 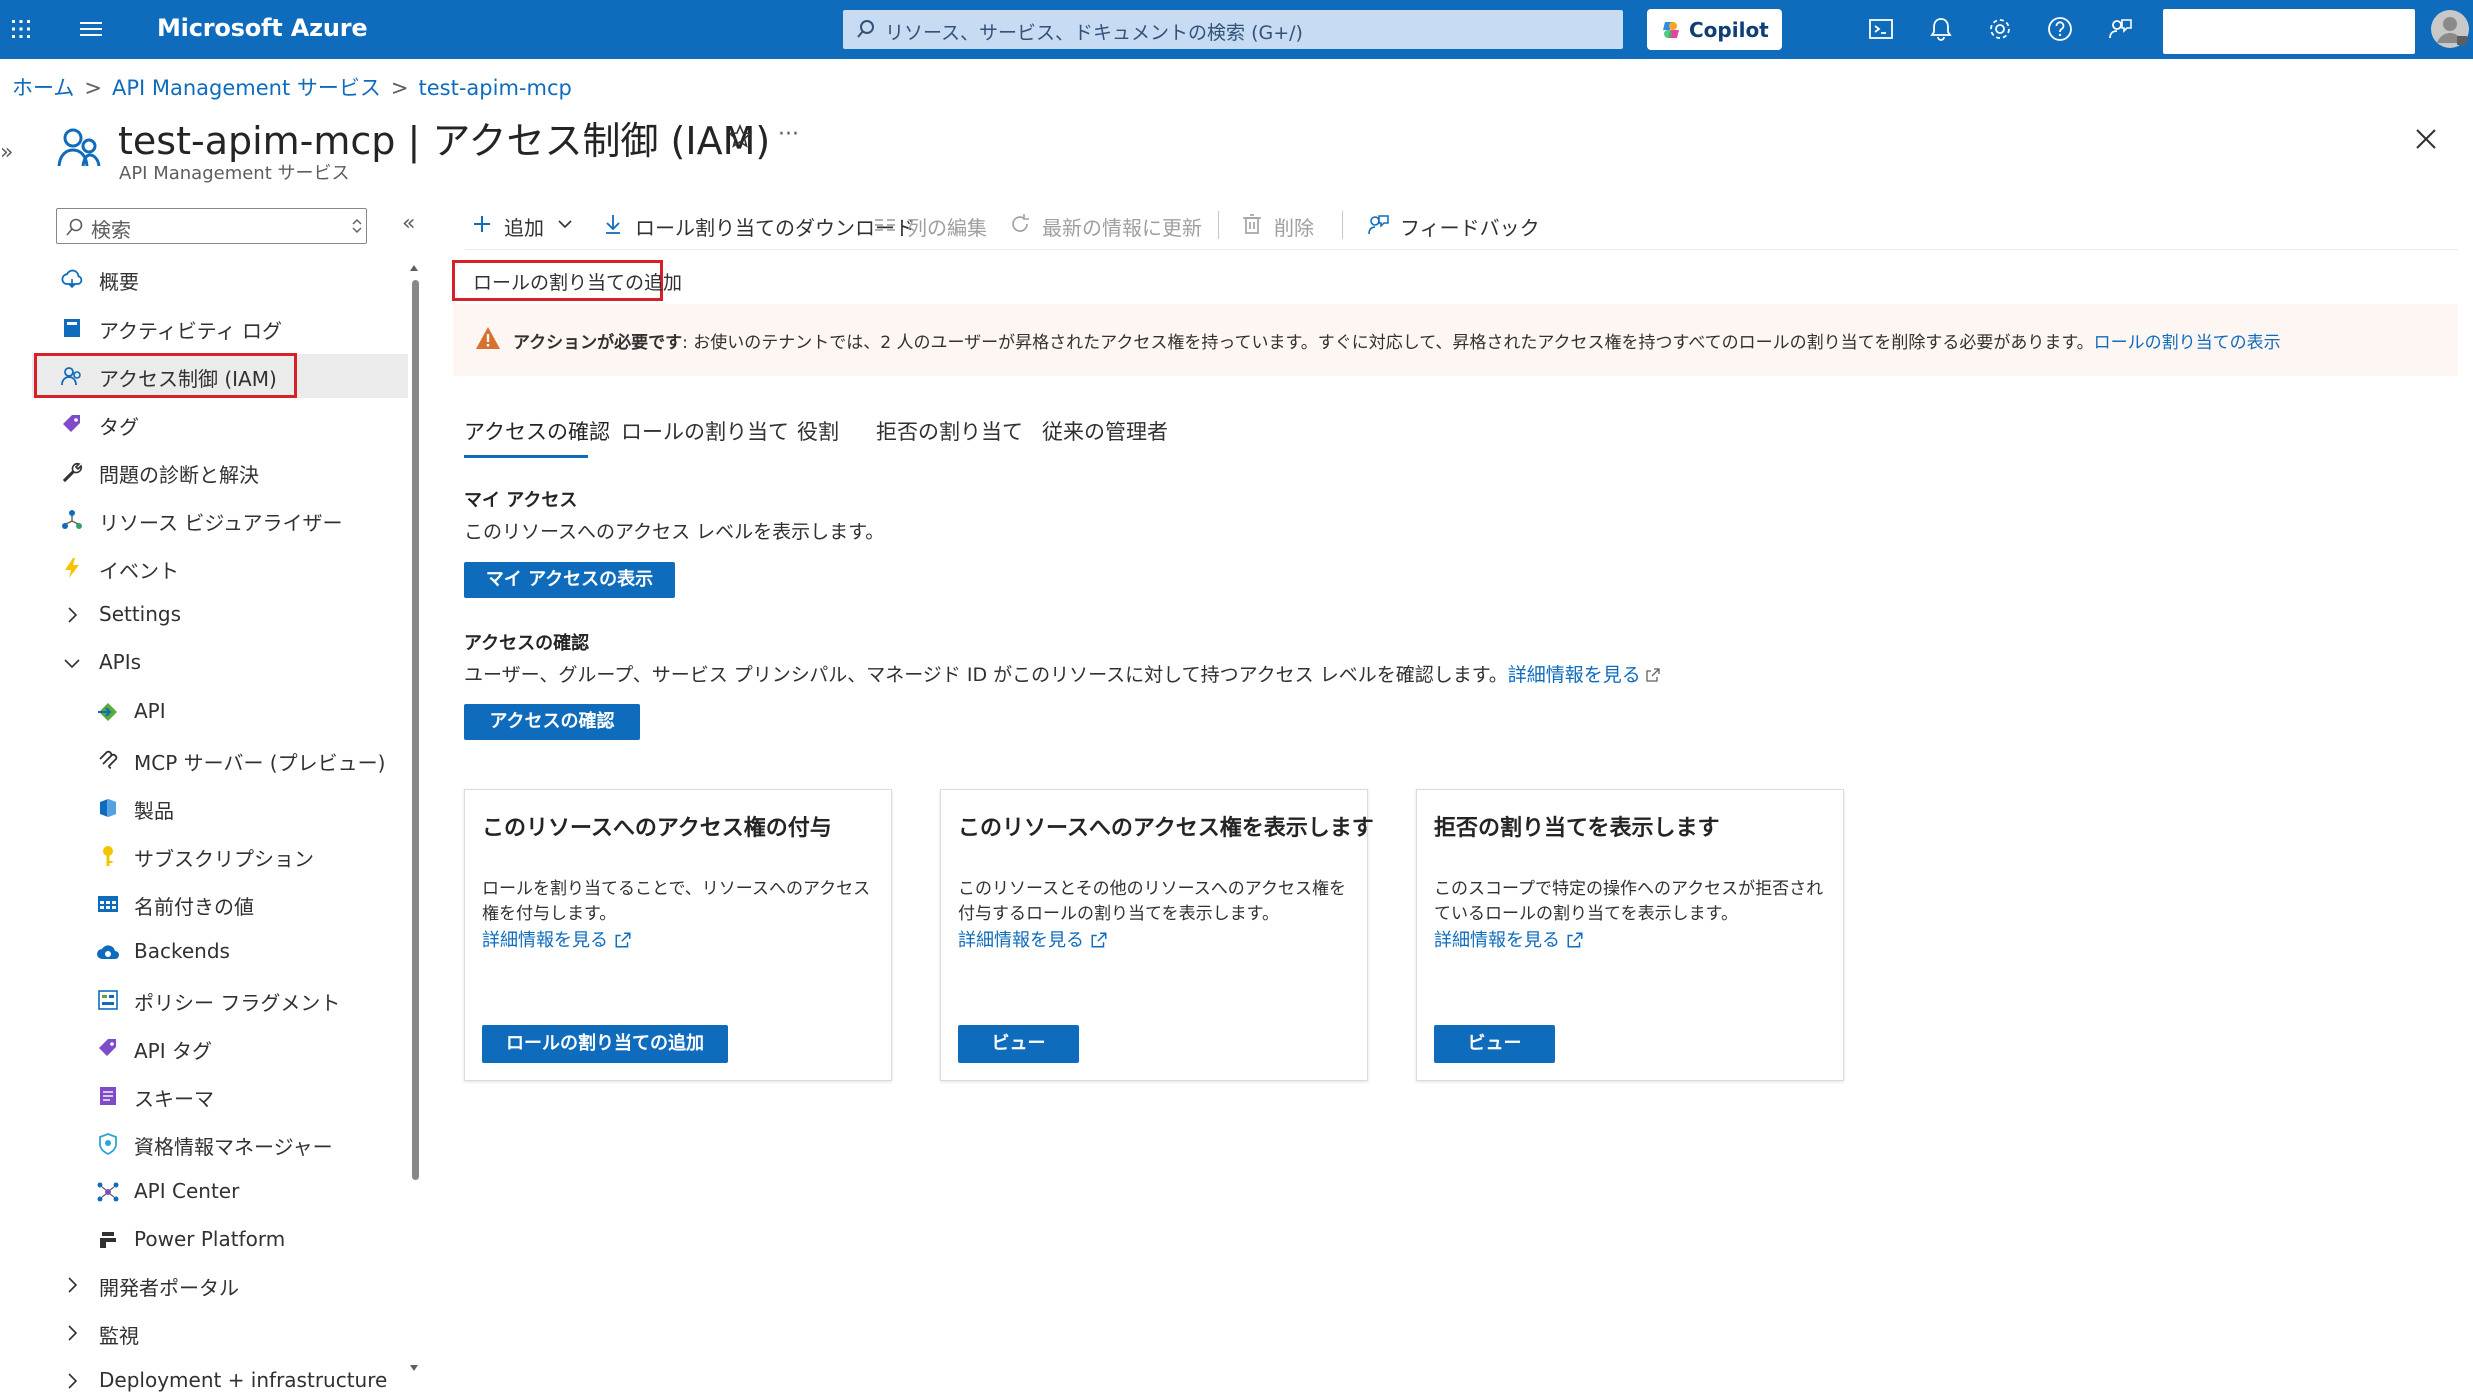 What do you see at coordinates (740, 136) in the screenshot?
I see `favorite-star-icon` at bounding box center [740, 136].